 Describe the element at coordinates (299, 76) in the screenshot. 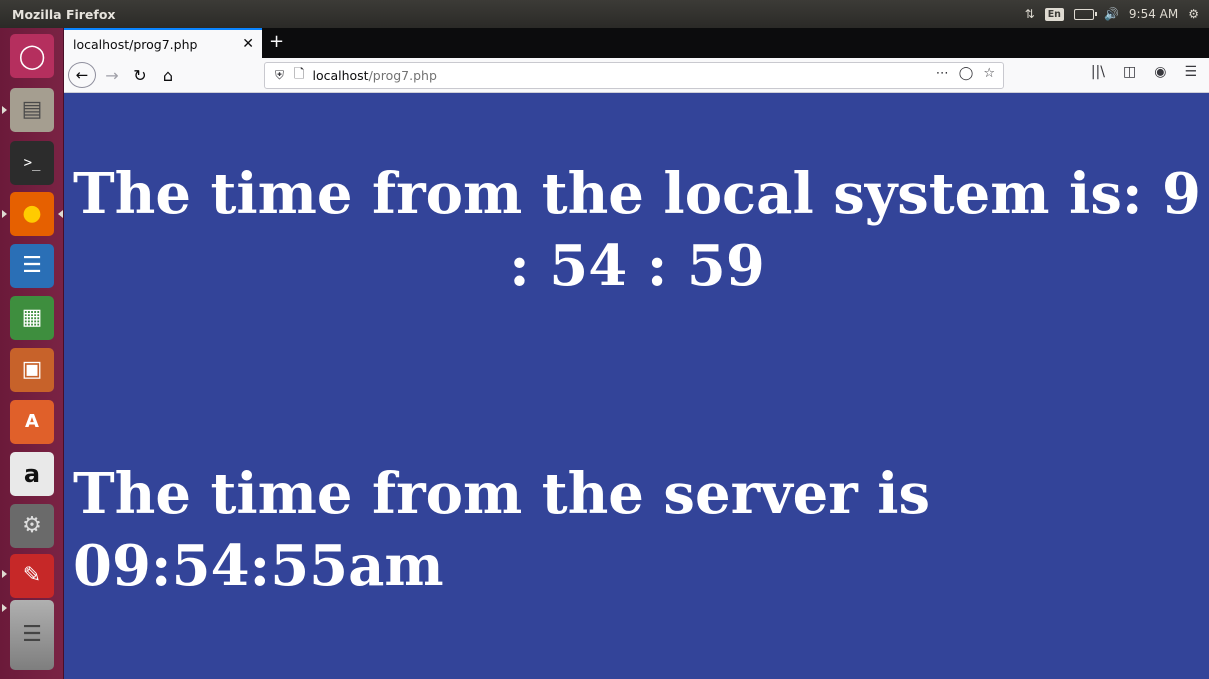

I see `page-info-icon: 🗋` at that location.